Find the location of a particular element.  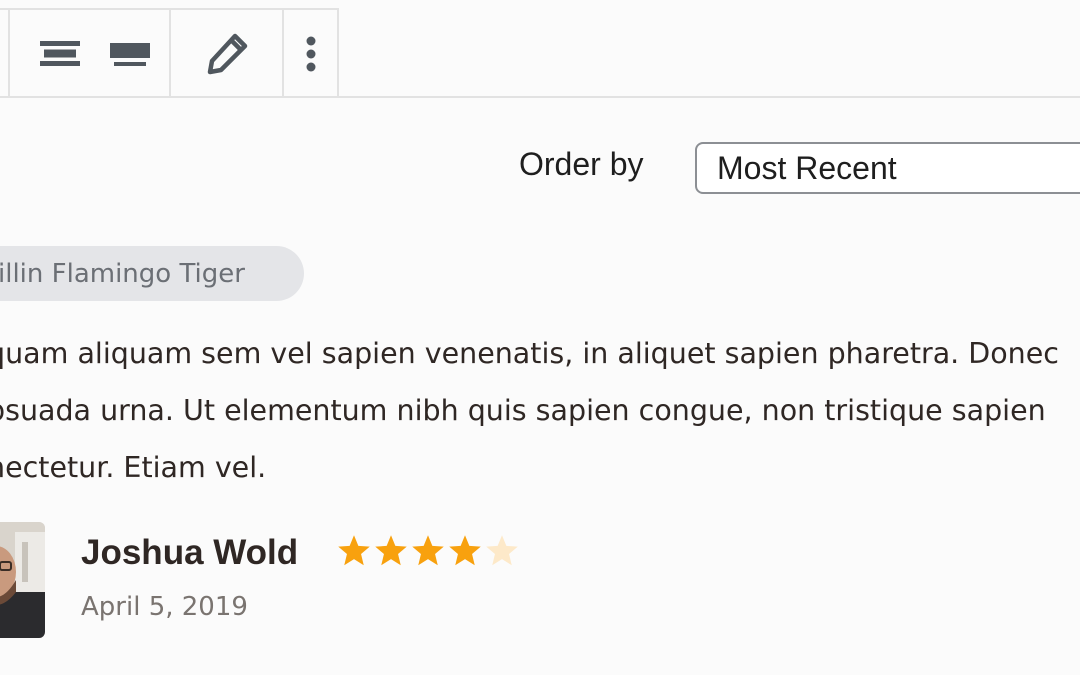

align-center-button is located at coordinates (60, 54).